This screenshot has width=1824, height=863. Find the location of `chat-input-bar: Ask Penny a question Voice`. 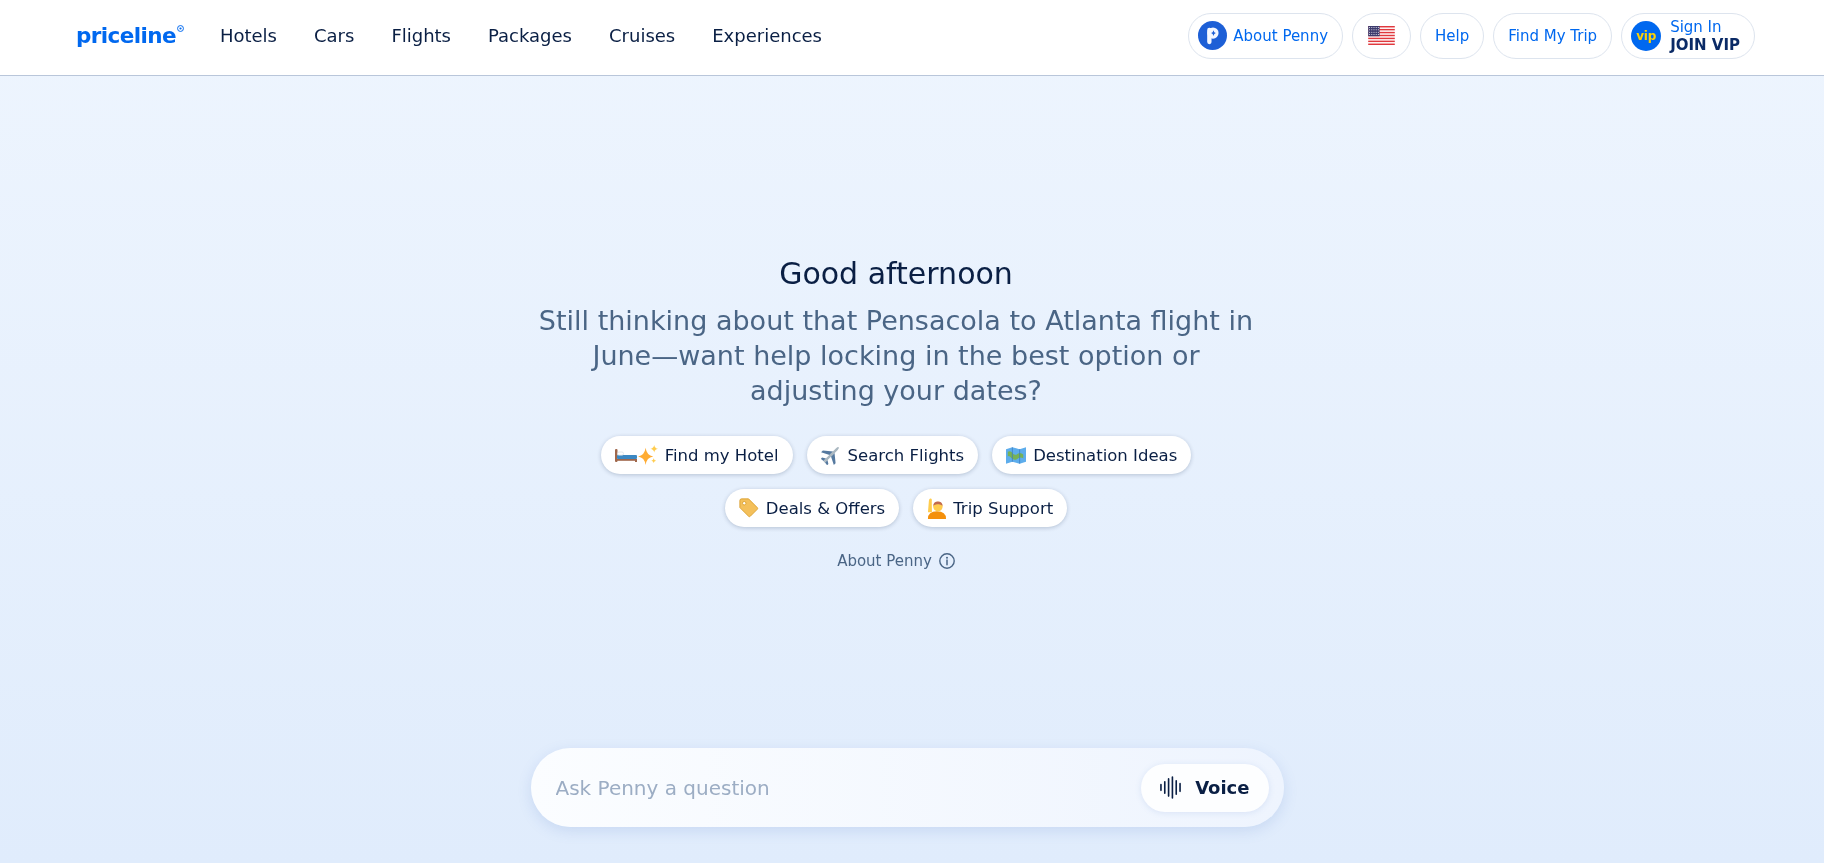

chat-input-bar: Ask Penny a question Voice is located at coordinates (907, 787).